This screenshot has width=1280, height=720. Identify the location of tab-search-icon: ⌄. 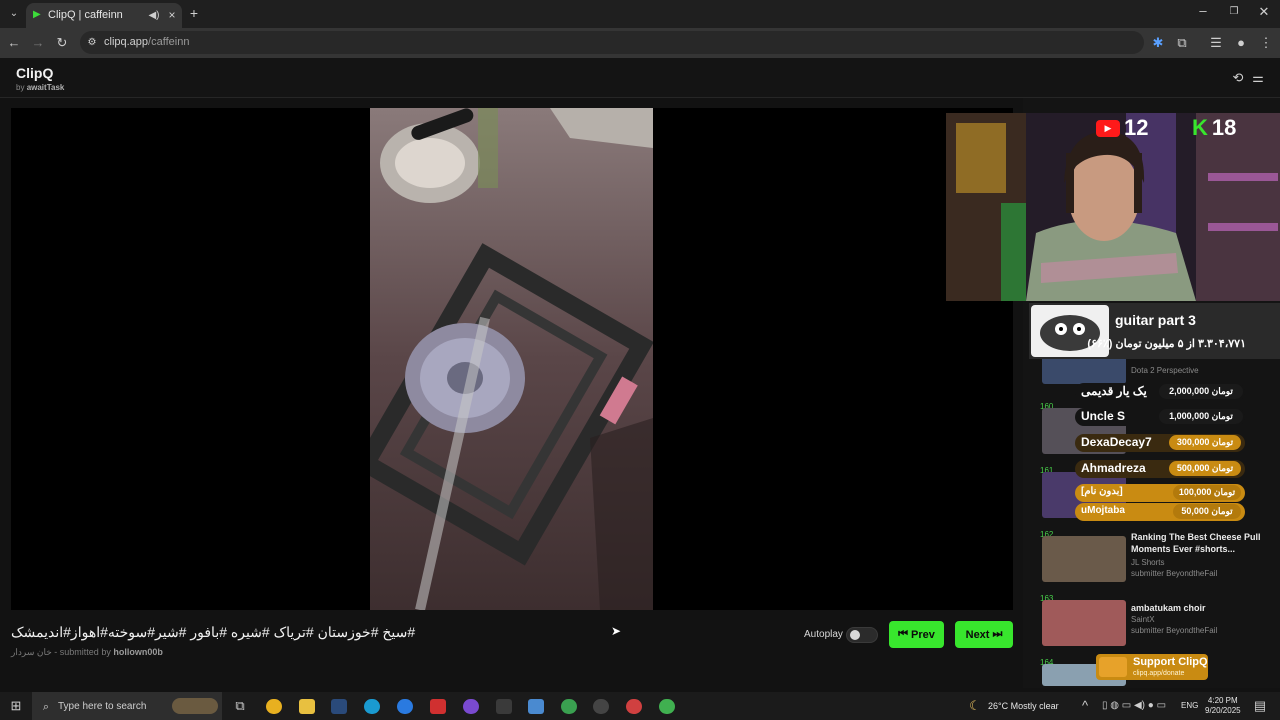
(14, 14).